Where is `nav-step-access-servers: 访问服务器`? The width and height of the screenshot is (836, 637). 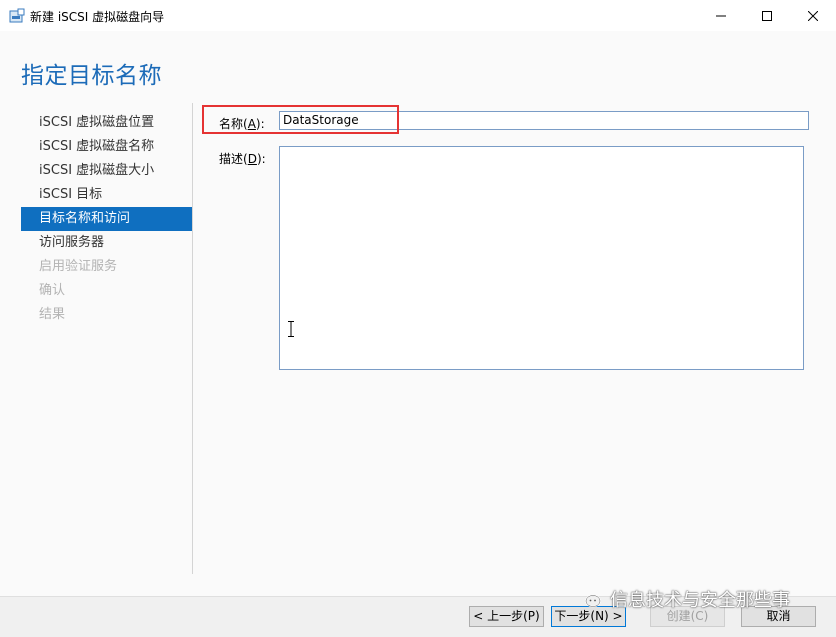
nav-step-access-servers: 访问服务器 is located at coordinates (106, 243).